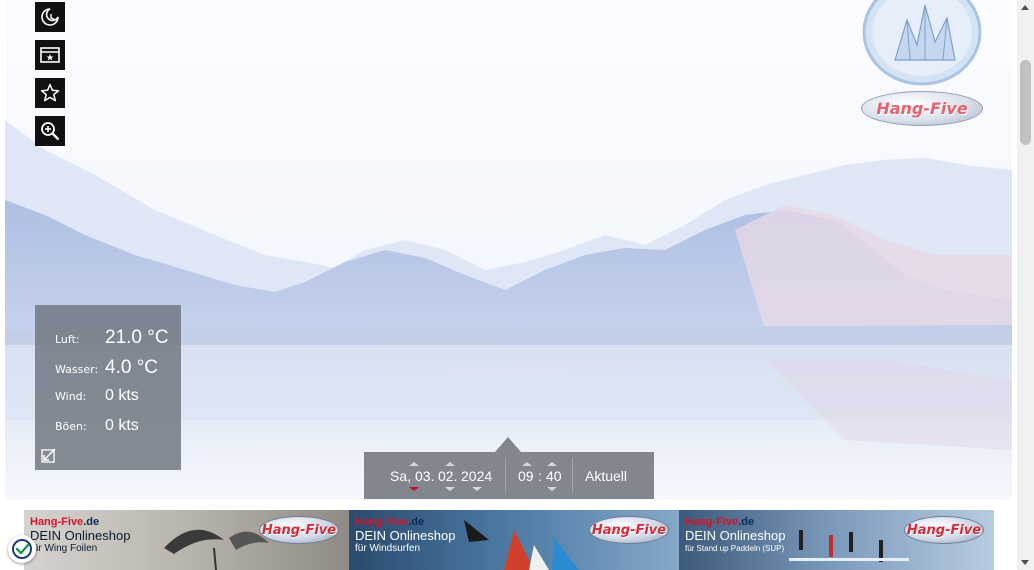 The height and width of the screenshot is (570, 1034). What do you see at coordinates (401, 476) in the screenshot?
I see `weekday: Sa,` at bounding box center [401, 476].